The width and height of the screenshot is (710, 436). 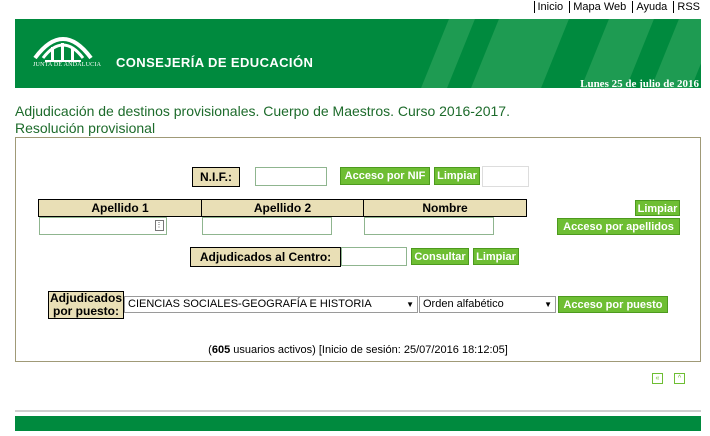 I want to click on logo-text: JUNTA DE ANDALUCIA, so click(x=67, y=65).